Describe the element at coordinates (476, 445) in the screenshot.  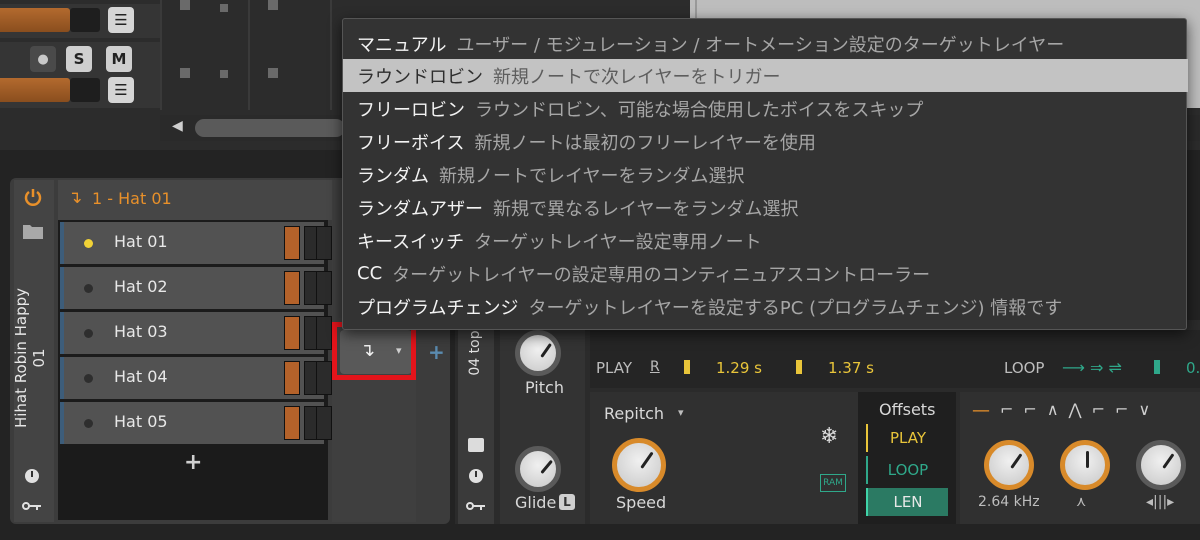
I see `window-icon` at that location.